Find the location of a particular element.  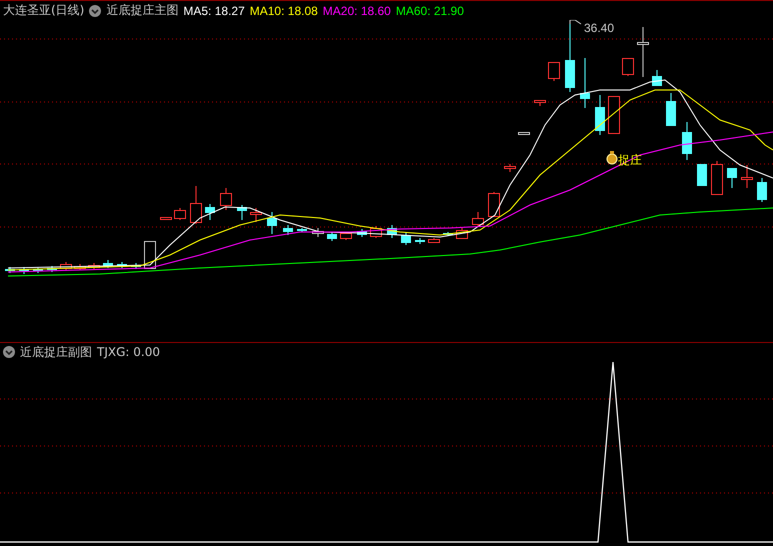

indicator-name: 近底捉庄副图 is located at coordinates (56, 352).